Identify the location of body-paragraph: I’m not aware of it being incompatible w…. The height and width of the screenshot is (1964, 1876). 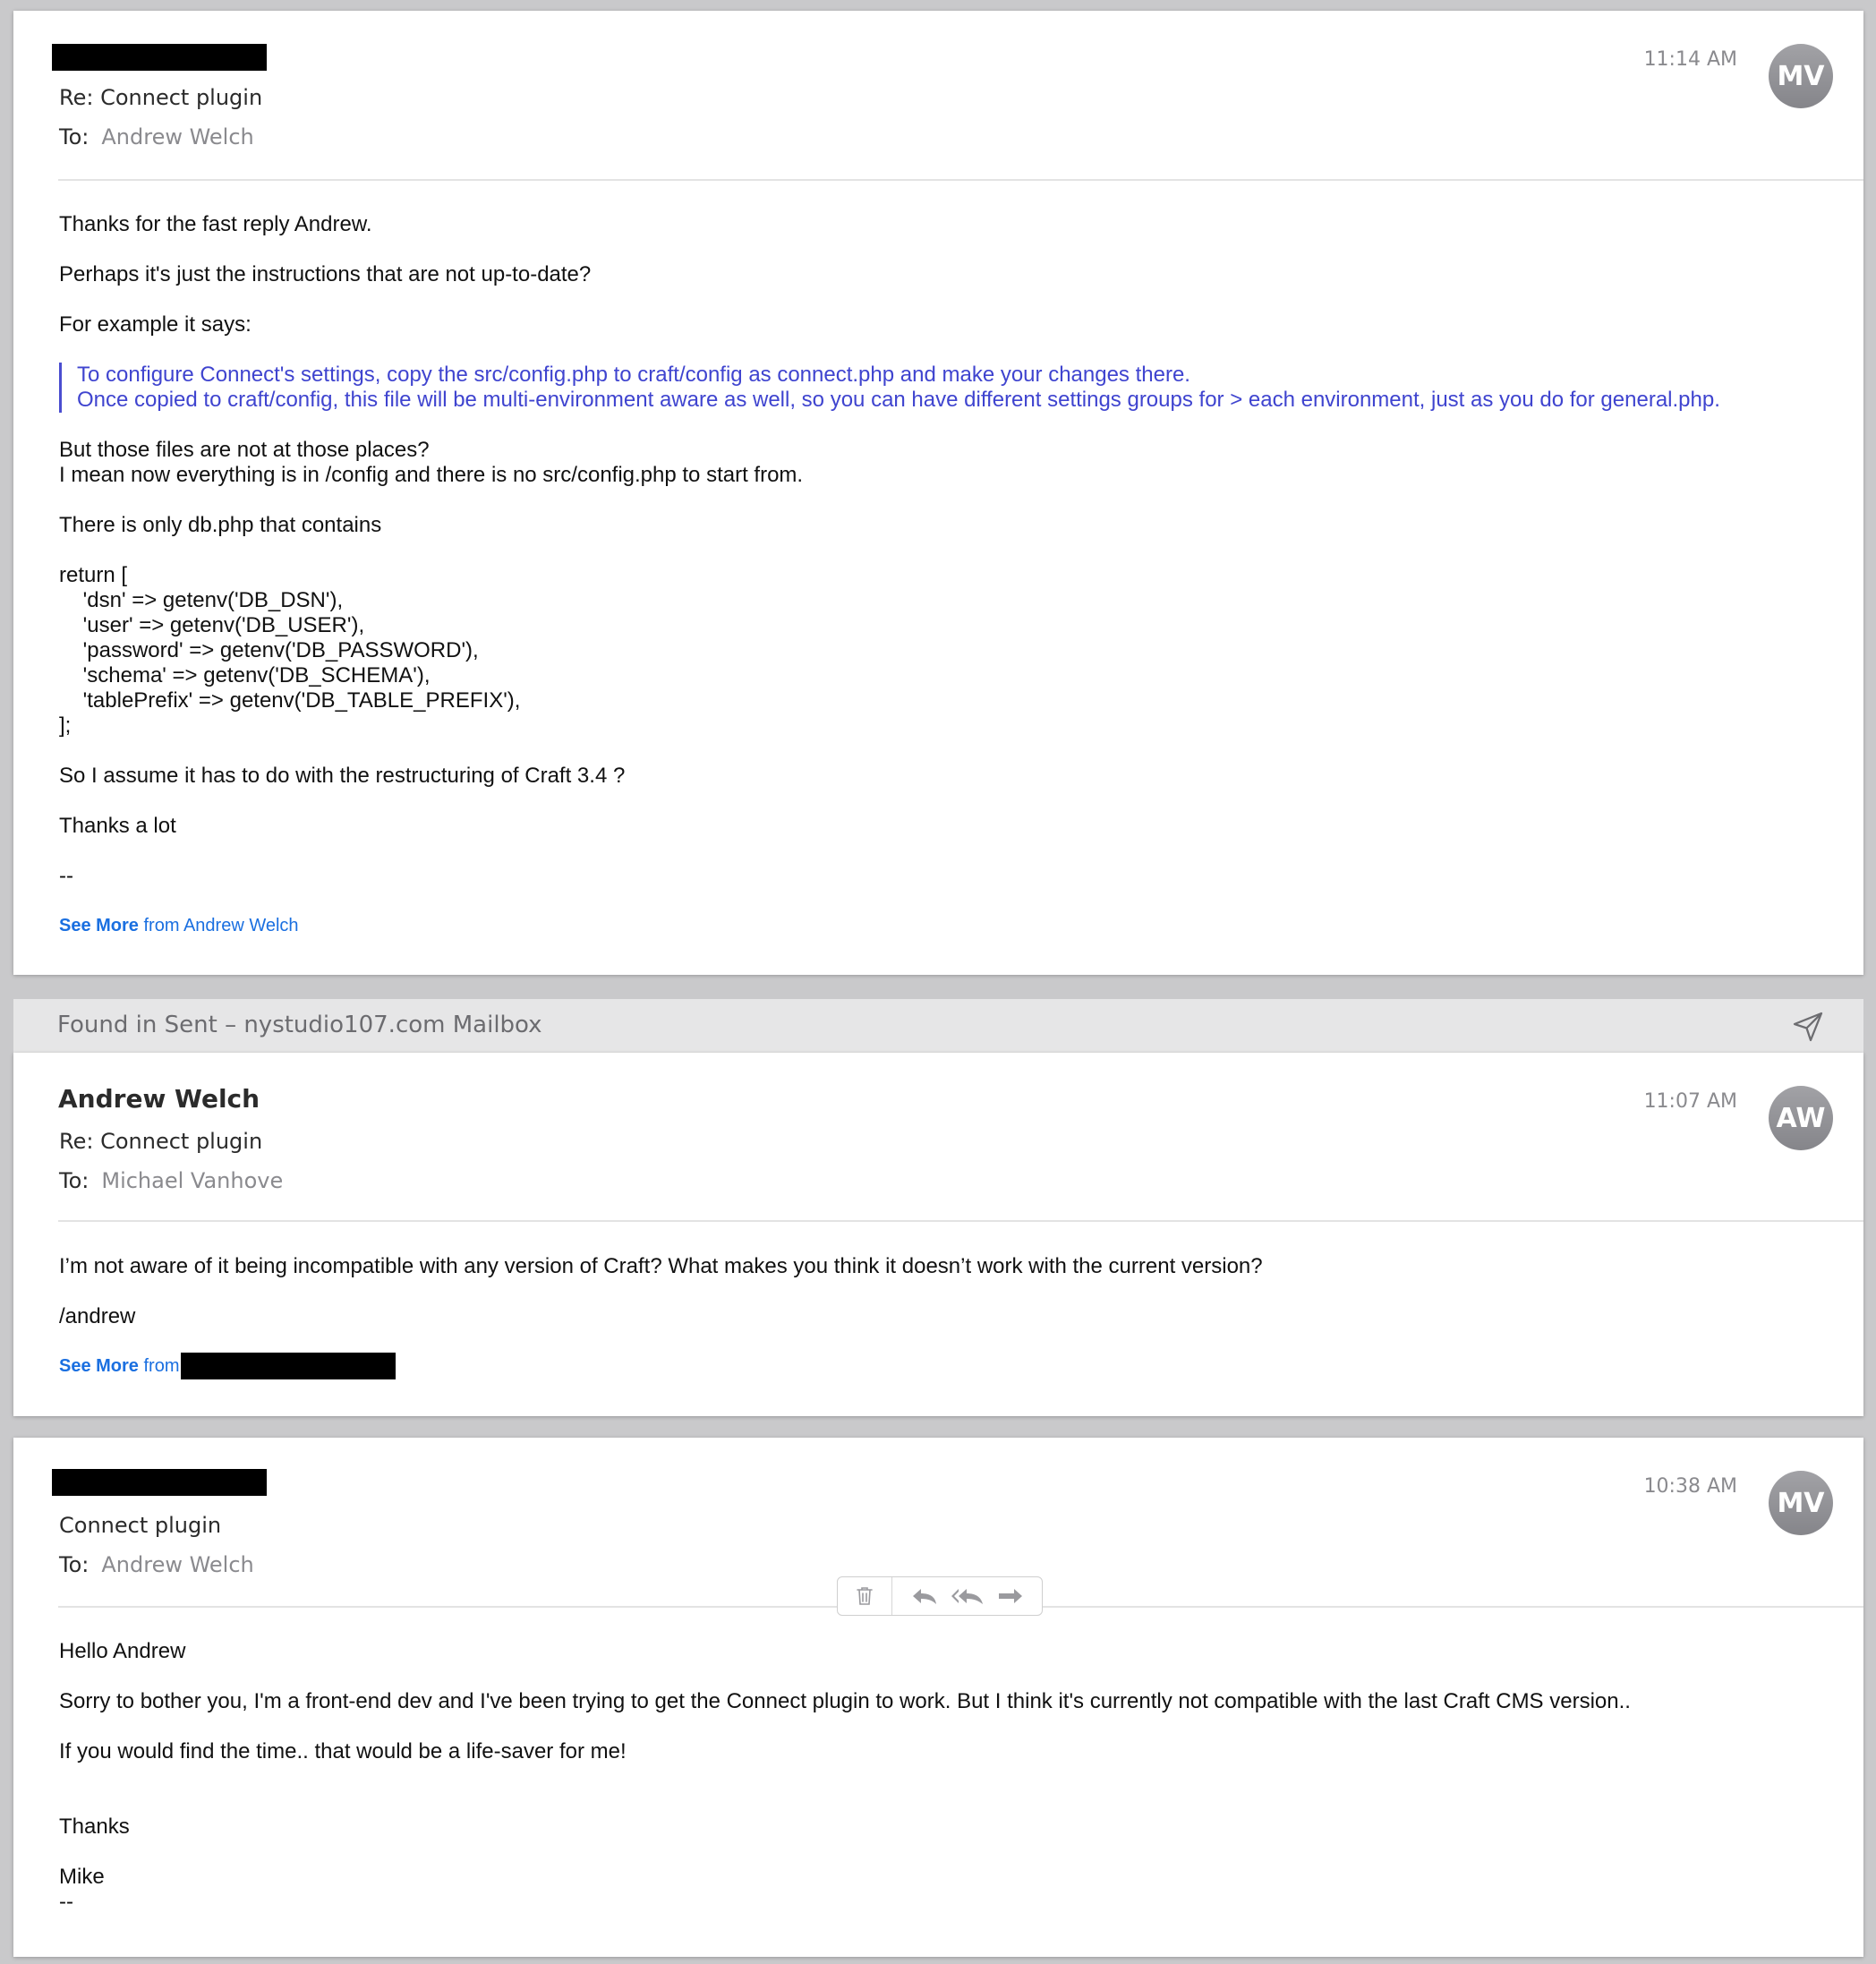
(661, 1266).